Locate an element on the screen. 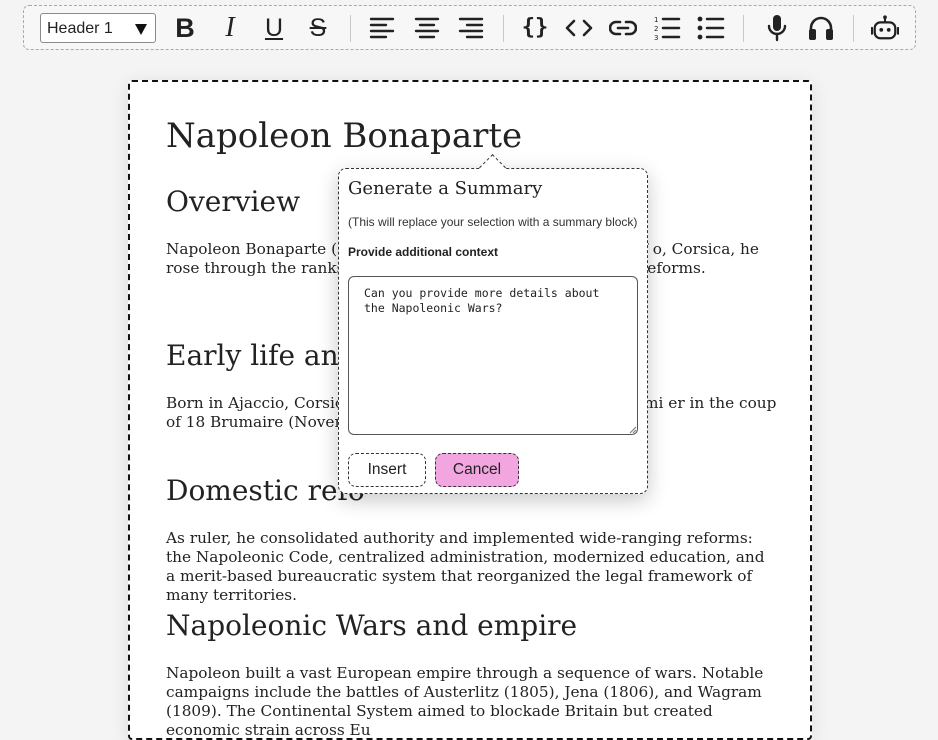 Image resolution: width=938 pixels, height=740 pixels. section-heading: Overview is located at coordinates (233, 201).